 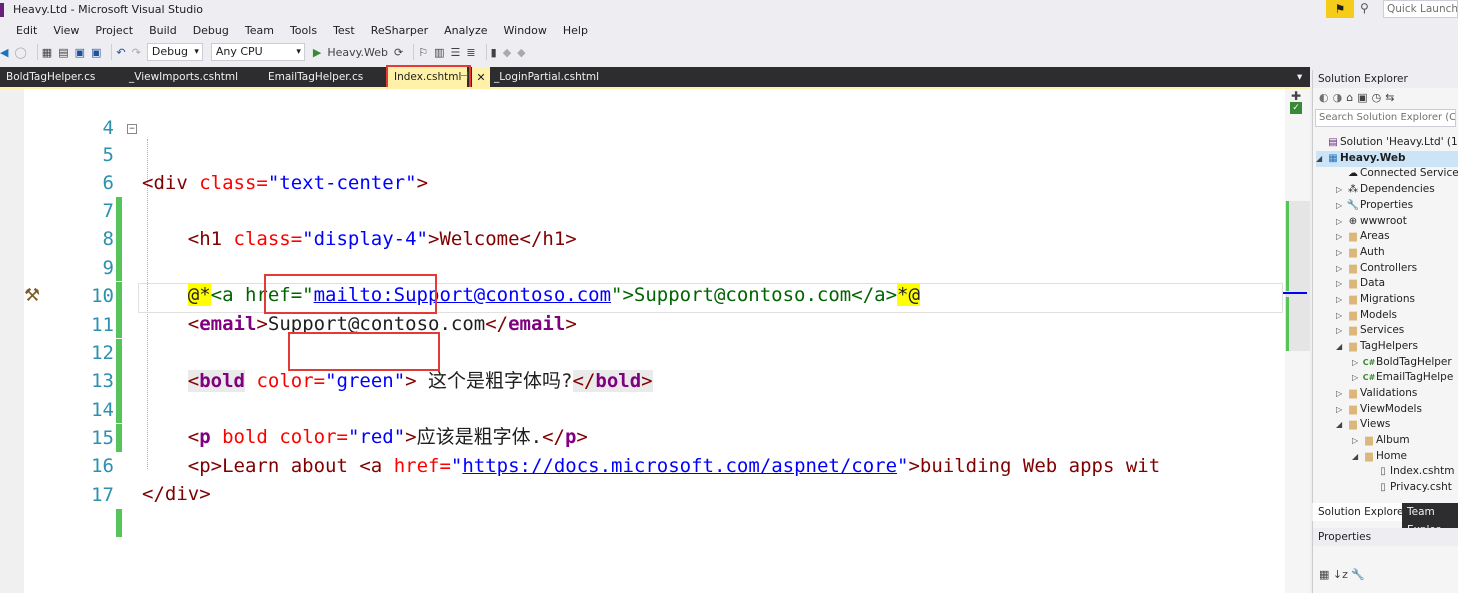 What do you see at coordinates (1381, 441) in the screenshot?
I see `tree-node-album: ▷ ▆ Album` at bounding box center [1381, 441].